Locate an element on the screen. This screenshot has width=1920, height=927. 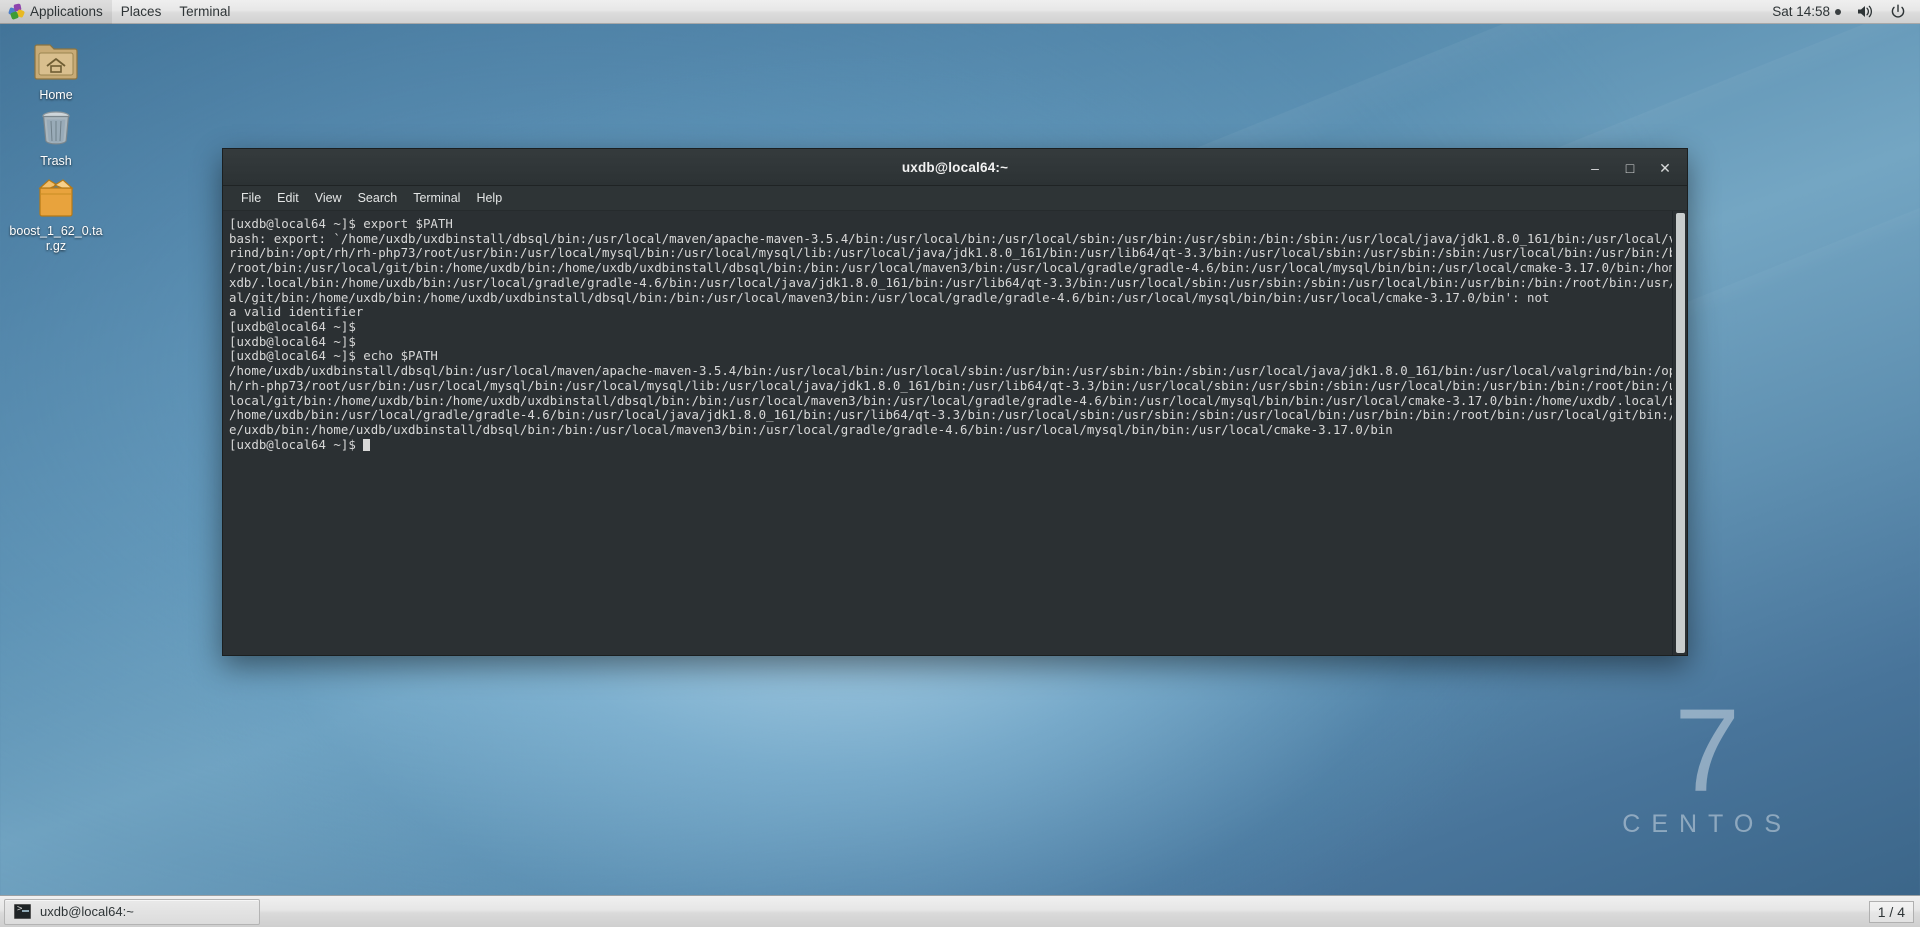
close-icon: ✕ is located at coordinates (1665, 168).